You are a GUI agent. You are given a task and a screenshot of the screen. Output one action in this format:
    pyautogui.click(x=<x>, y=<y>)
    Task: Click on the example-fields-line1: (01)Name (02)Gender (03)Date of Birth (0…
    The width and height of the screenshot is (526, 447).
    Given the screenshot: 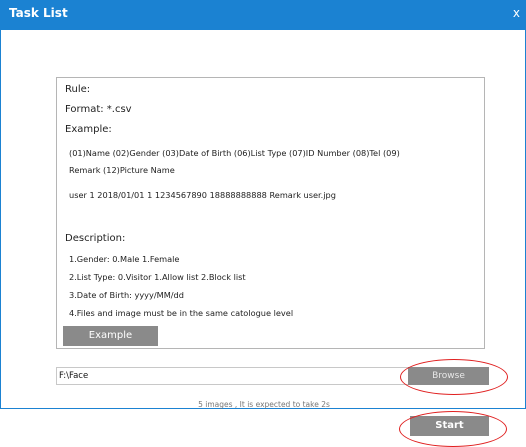 What is the action you would take?
    pyautogui.click(x=234, y=153)
    